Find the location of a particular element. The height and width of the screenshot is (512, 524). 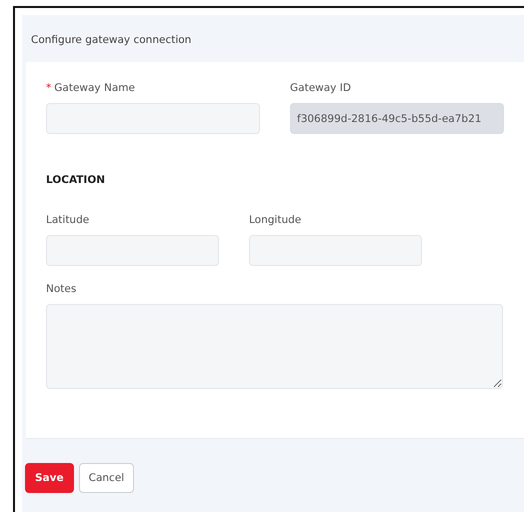

field-label: Gateway ID is located at coordinates (321, 88).